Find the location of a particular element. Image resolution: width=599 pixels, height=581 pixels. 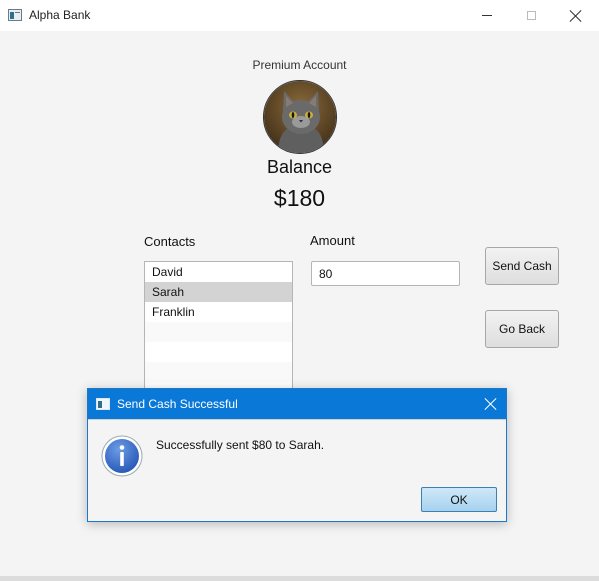

info-icon is located at coordinates (122, 456).